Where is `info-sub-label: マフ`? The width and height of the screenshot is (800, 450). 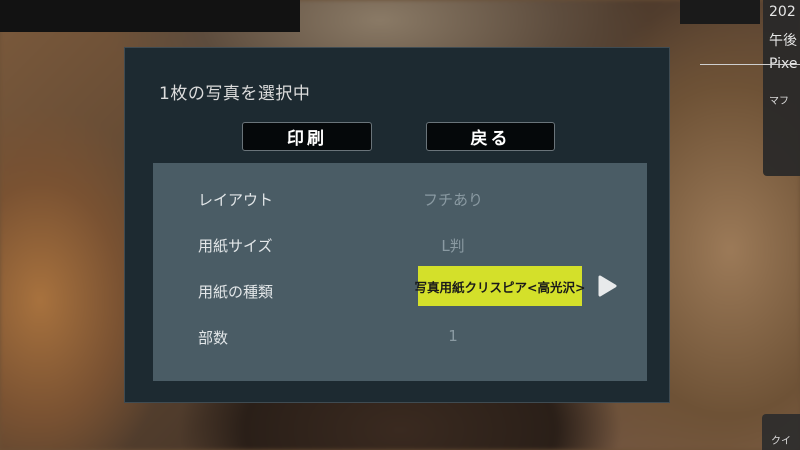
info-sub-label: マフ is located at coordinates (779, 101).